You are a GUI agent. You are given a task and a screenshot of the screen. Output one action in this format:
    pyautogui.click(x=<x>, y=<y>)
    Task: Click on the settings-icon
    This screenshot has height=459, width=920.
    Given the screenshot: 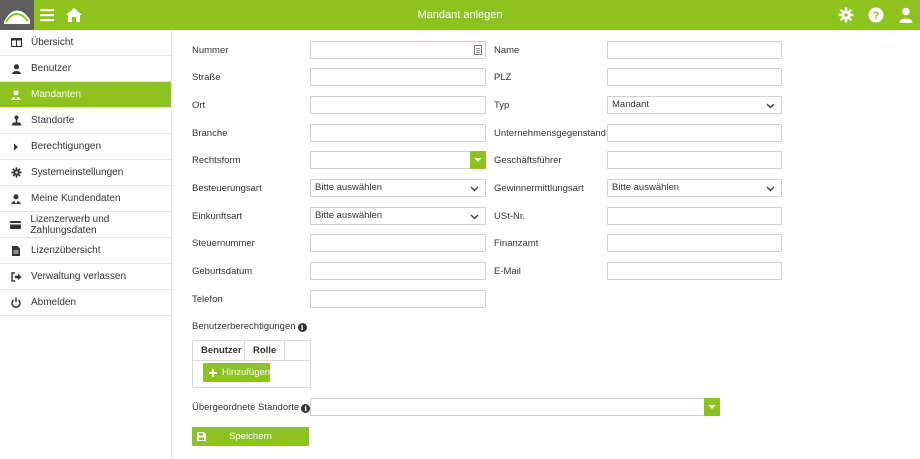 What is the action you would take?
    pyautogui.click(x=846, y=15)
    